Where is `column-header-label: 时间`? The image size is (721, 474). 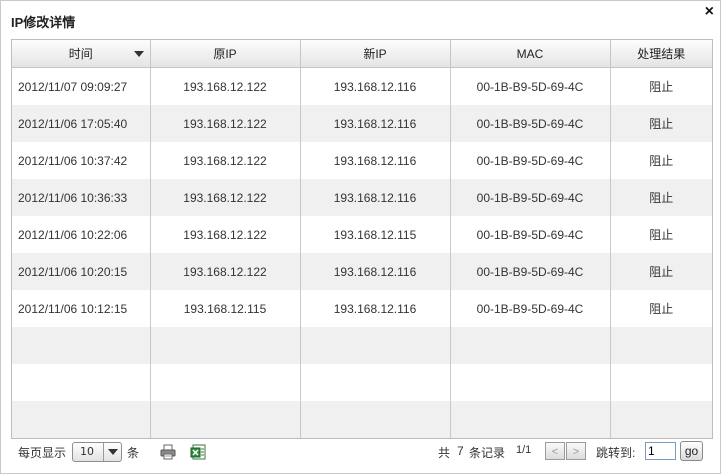
column-header-label: 时间 is located at coordinates (80, 54).